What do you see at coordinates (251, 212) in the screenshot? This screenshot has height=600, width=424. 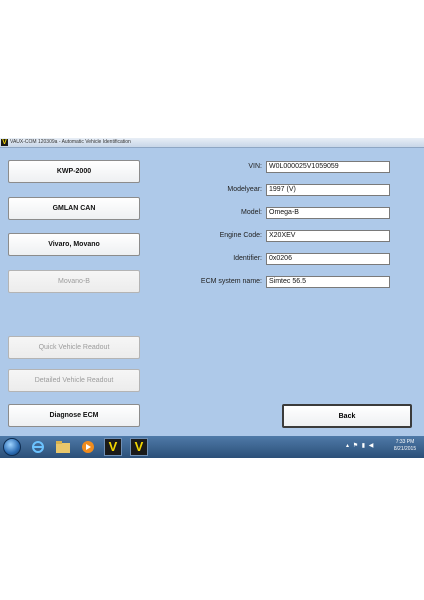 I see `model-label: Model:` at bounding box center [251, 212].